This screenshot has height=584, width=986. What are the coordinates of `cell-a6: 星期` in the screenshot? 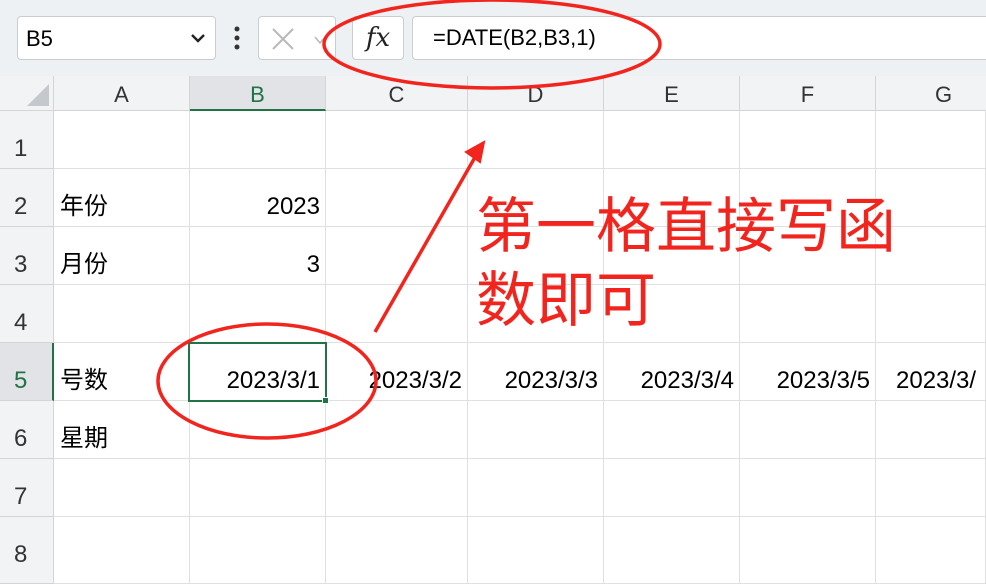 It's located at (122, 430).